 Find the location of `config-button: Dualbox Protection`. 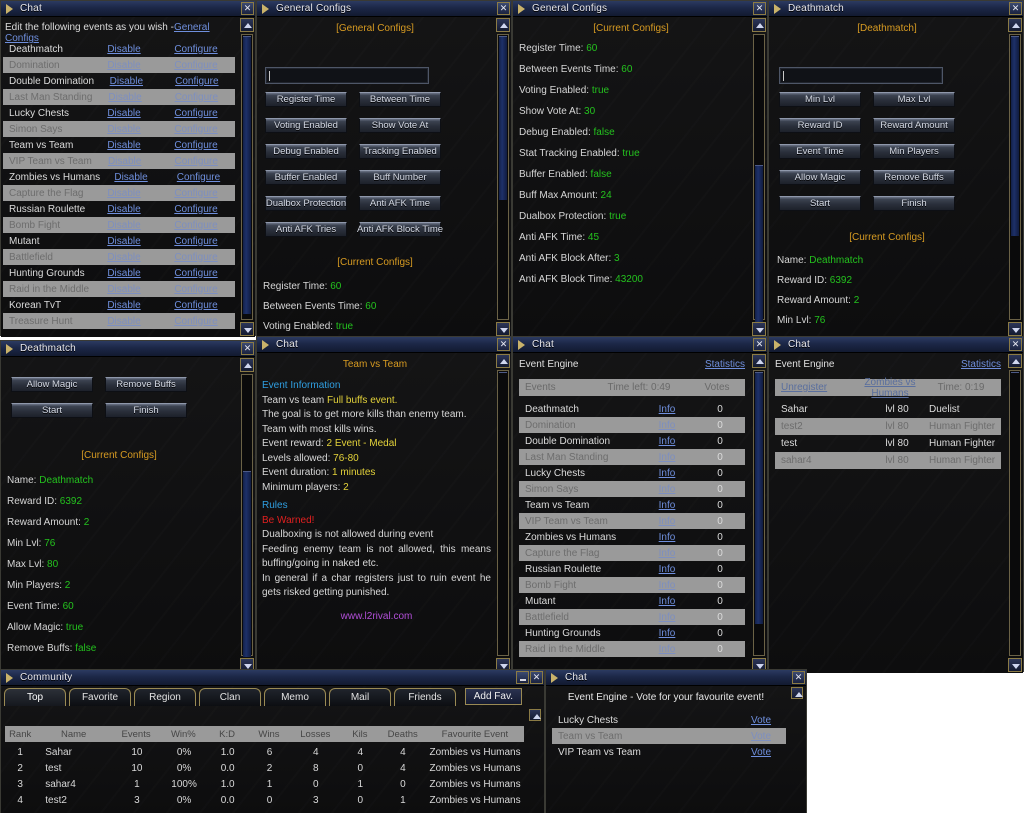

config-button: Dualbox Protection is located at coordinates (306, 203).